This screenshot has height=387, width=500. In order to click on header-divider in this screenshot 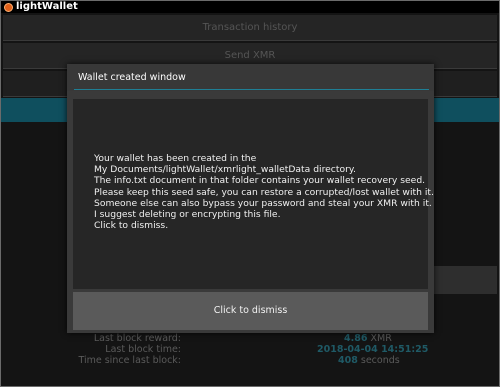, I will do `click(251, 89)`.